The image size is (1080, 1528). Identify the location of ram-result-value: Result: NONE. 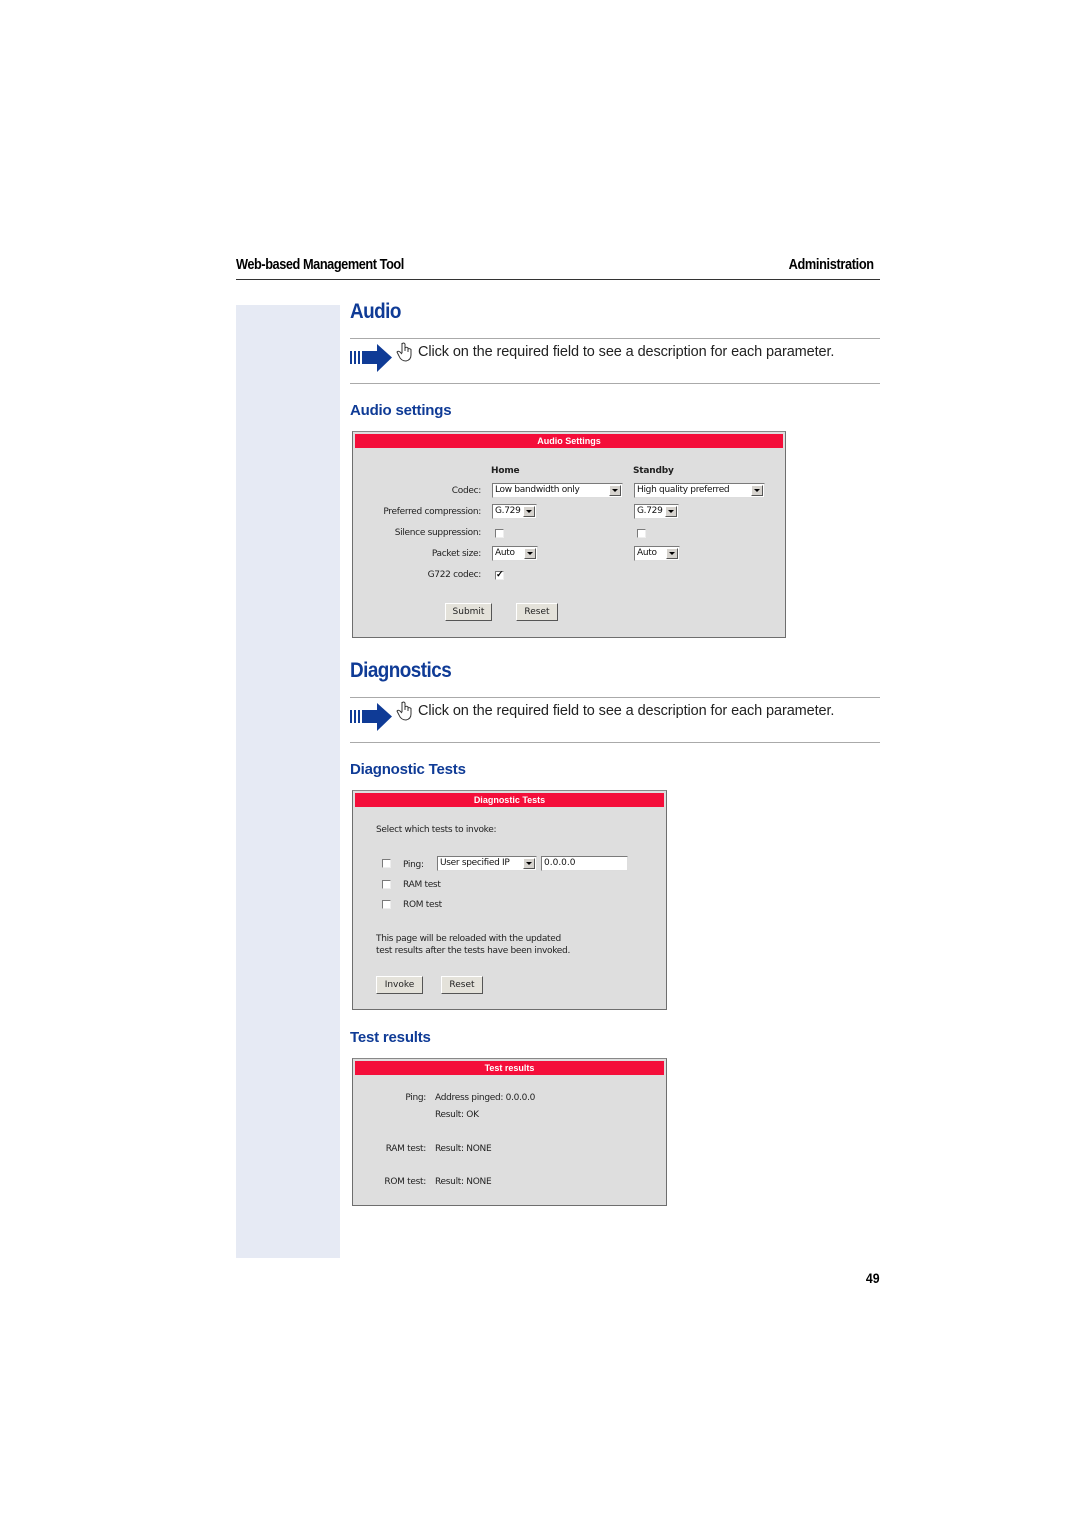
(463, 1149).